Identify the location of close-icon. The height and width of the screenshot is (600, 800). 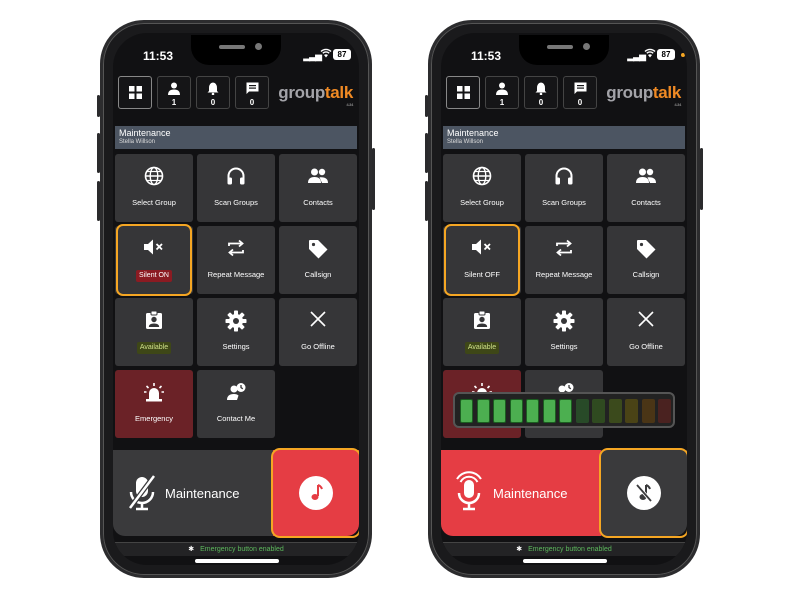
(646, 321).